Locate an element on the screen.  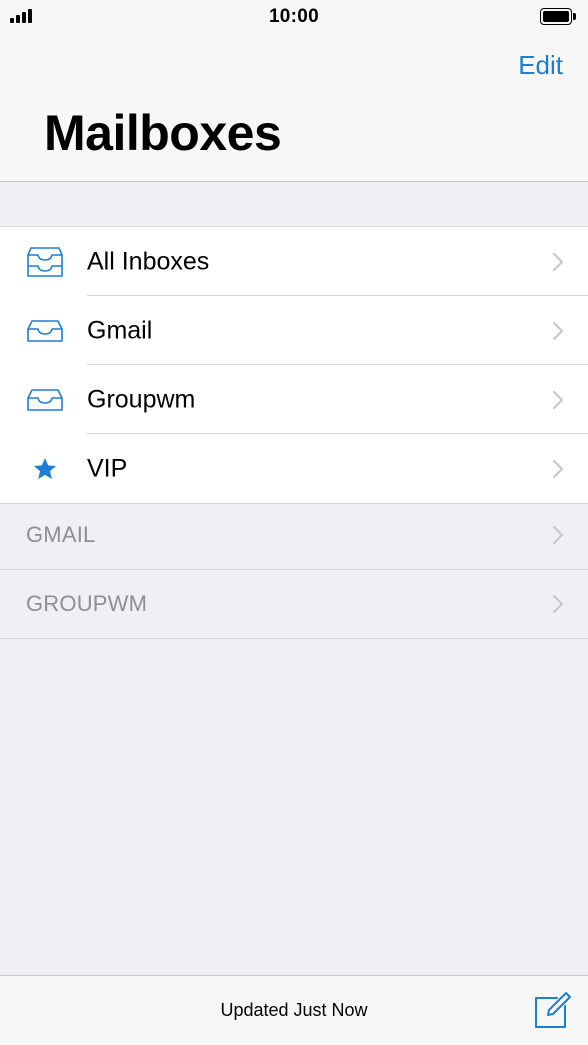
battery-icon is located at coordinates (558, 16).